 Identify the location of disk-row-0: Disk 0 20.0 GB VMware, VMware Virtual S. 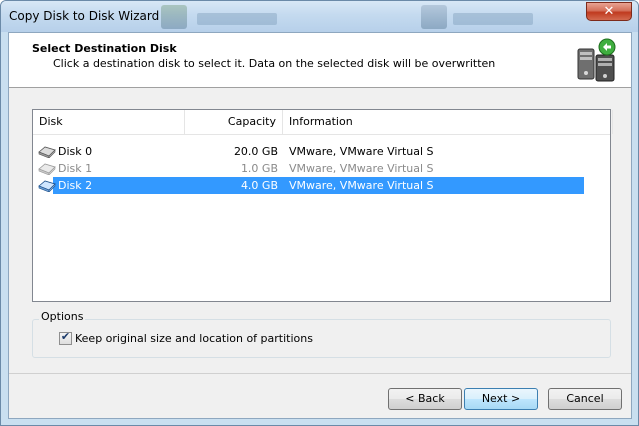
(309, 151).